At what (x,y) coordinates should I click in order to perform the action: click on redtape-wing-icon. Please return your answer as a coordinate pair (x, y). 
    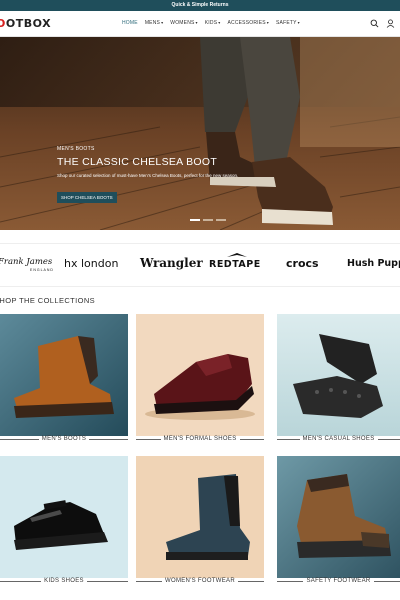
    Looking at the image, I should click on (237, 255).